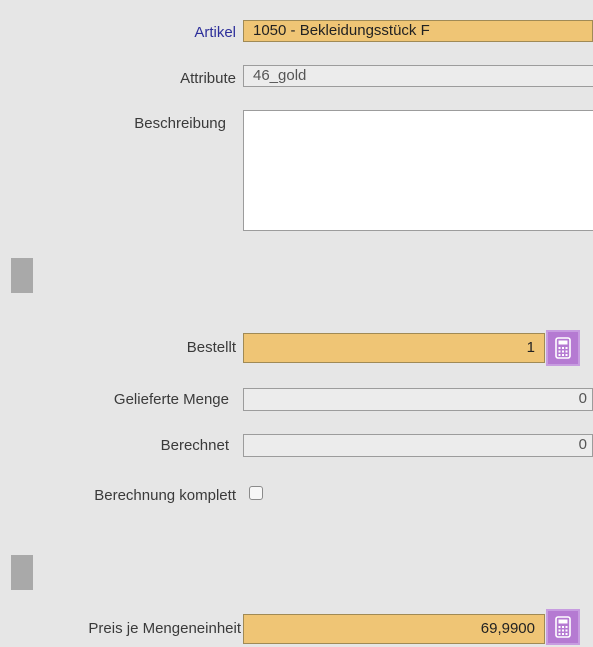 The image size is (593, 647). Describe the element at coordinates (194, 445) in the screenshot. I see `berechnet-label: Berechnet` at that location.